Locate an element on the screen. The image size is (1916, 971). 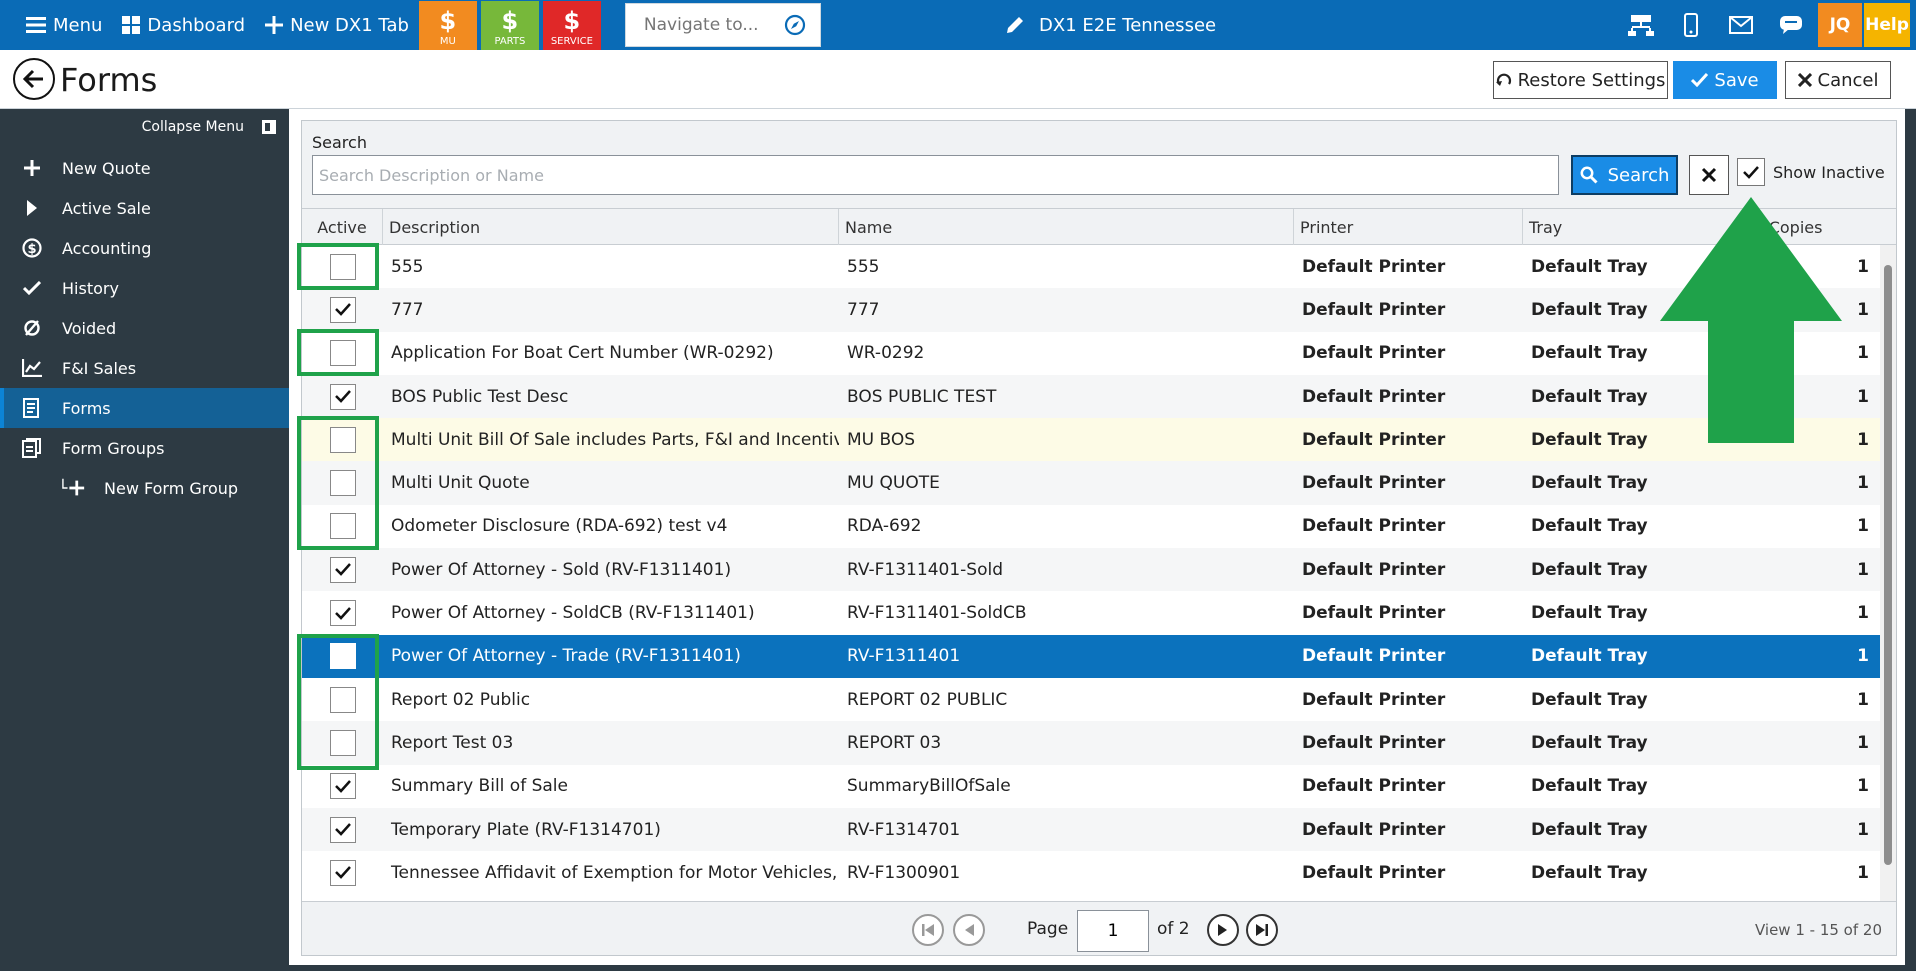
checkmark-icon is located at coordinates (342, 786).